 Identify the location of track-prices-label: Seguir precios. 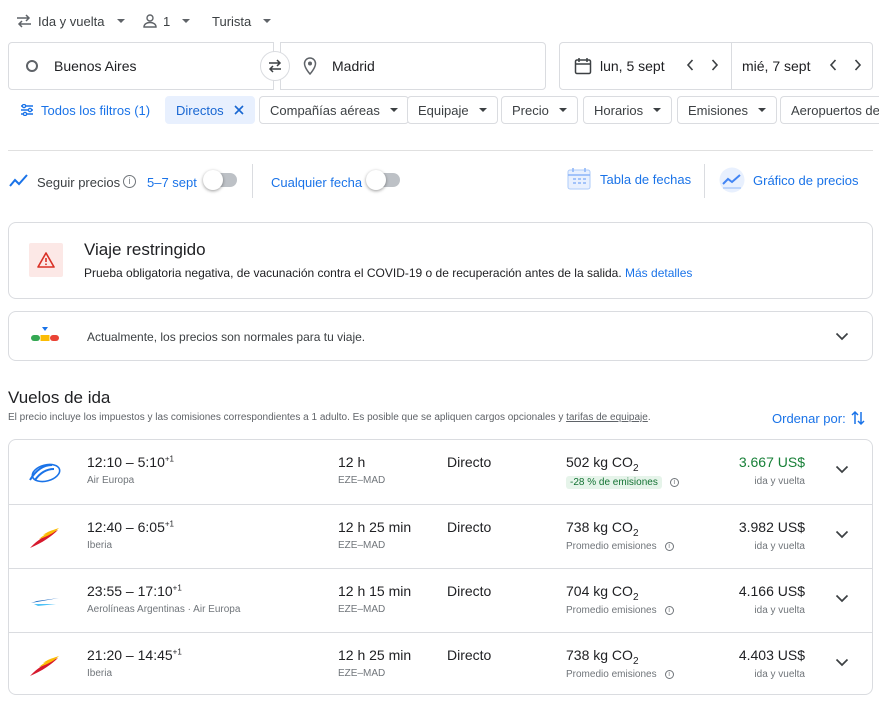
(79, 182).